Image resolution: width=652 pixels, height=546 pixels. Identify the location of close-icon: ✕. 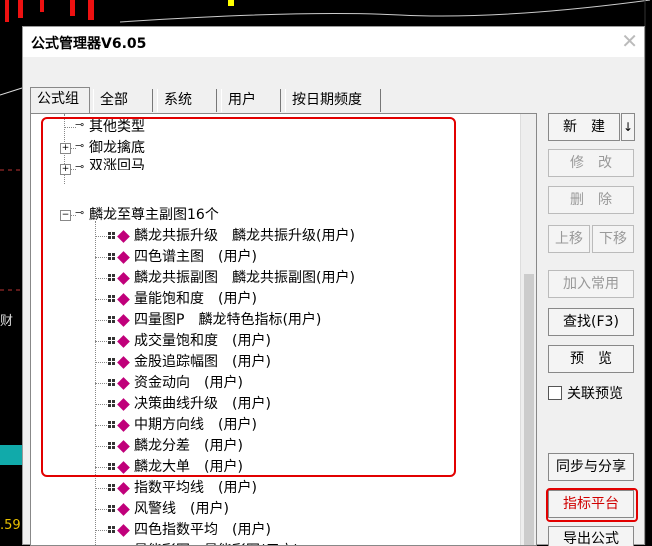
(629, 41).